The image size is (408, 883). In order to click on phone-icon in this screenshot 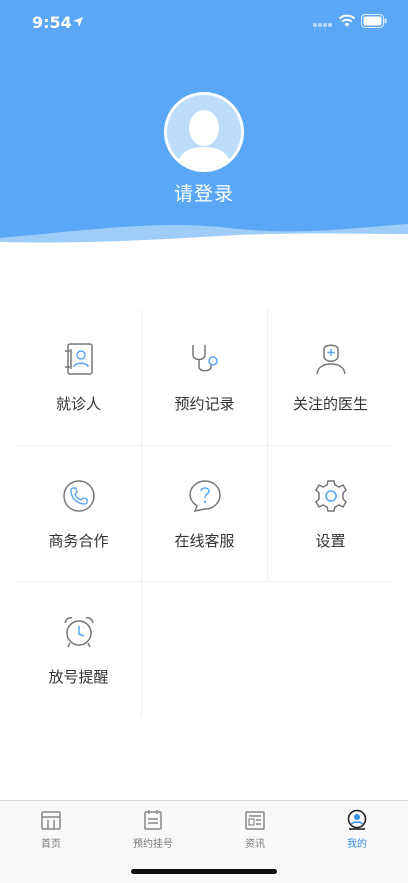, I will do `click(78, 496)`.